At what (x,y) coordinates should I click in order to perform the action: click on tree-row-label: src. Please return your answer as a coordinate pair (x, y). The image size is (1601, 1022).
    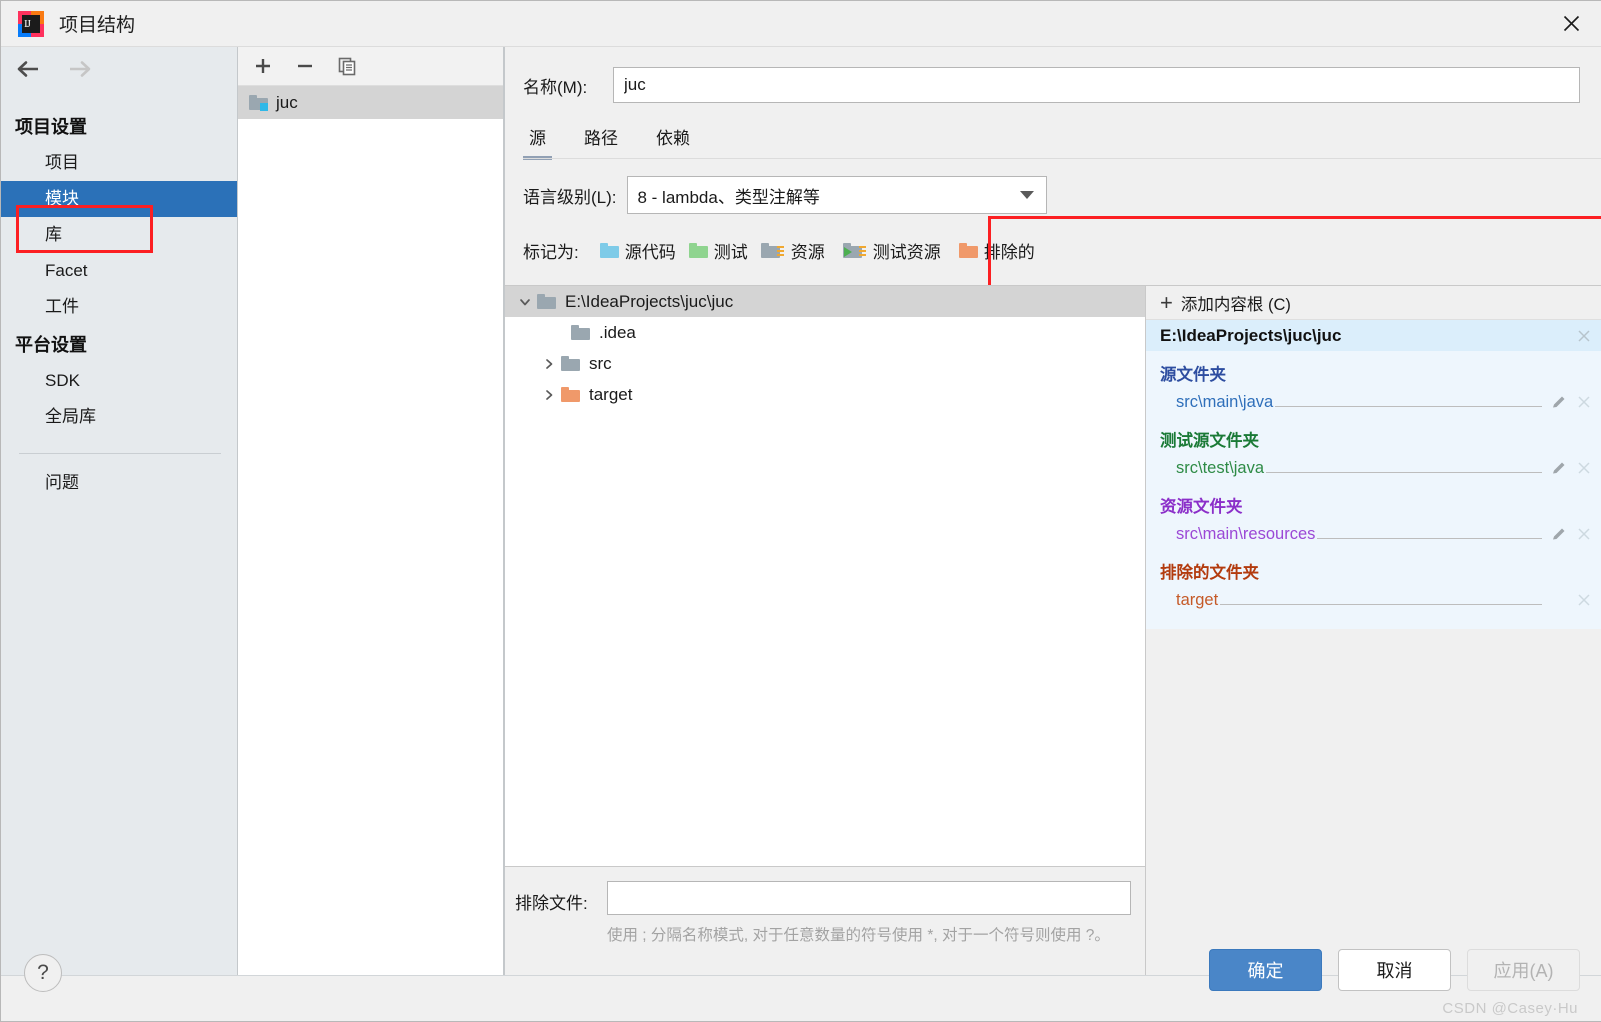
    Looking at the image, I should click on (600, 363).